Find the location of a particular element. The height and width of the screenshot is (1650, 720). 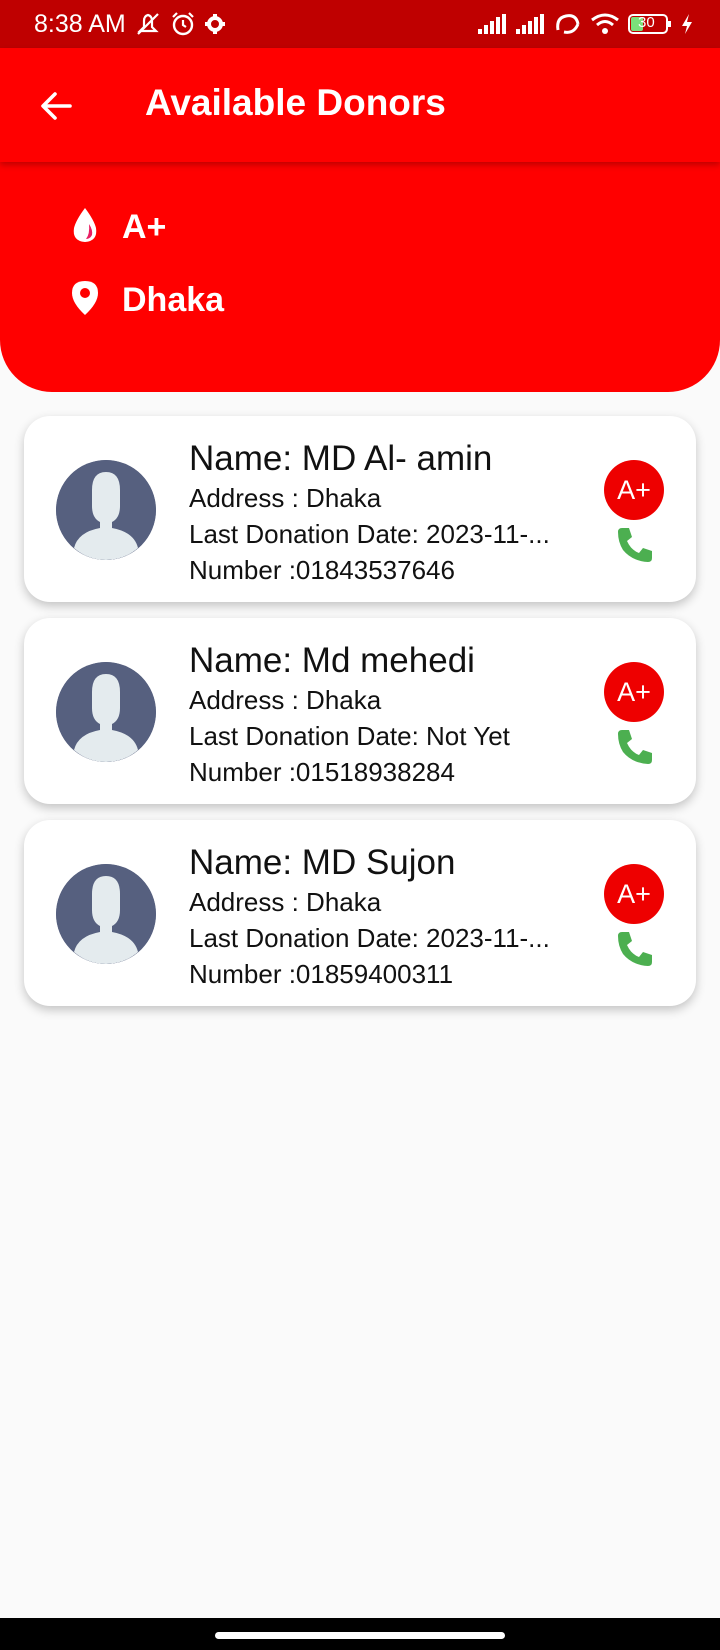

wifi-icon is located at coordinates (605, 24).